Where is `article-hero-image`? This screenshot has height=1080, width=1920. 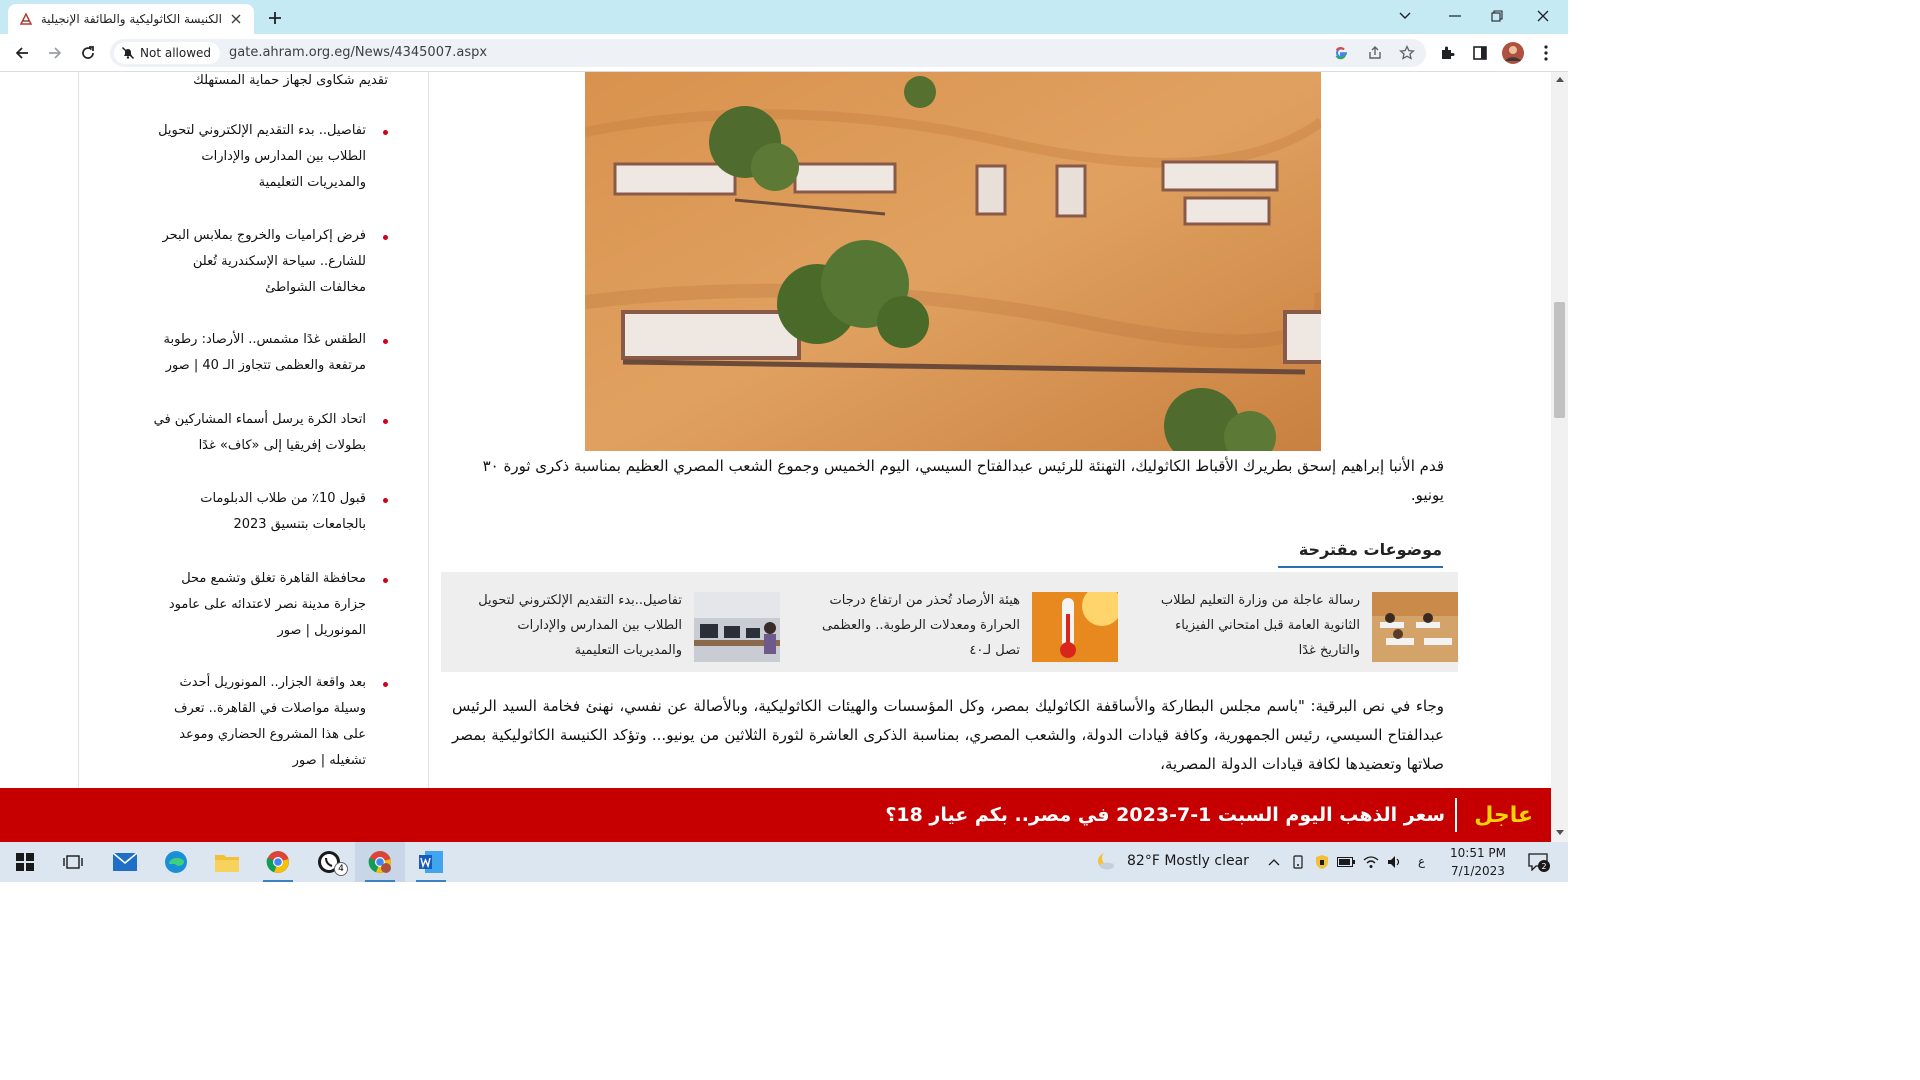
article-hero-image is located at coordinates (953, 261).